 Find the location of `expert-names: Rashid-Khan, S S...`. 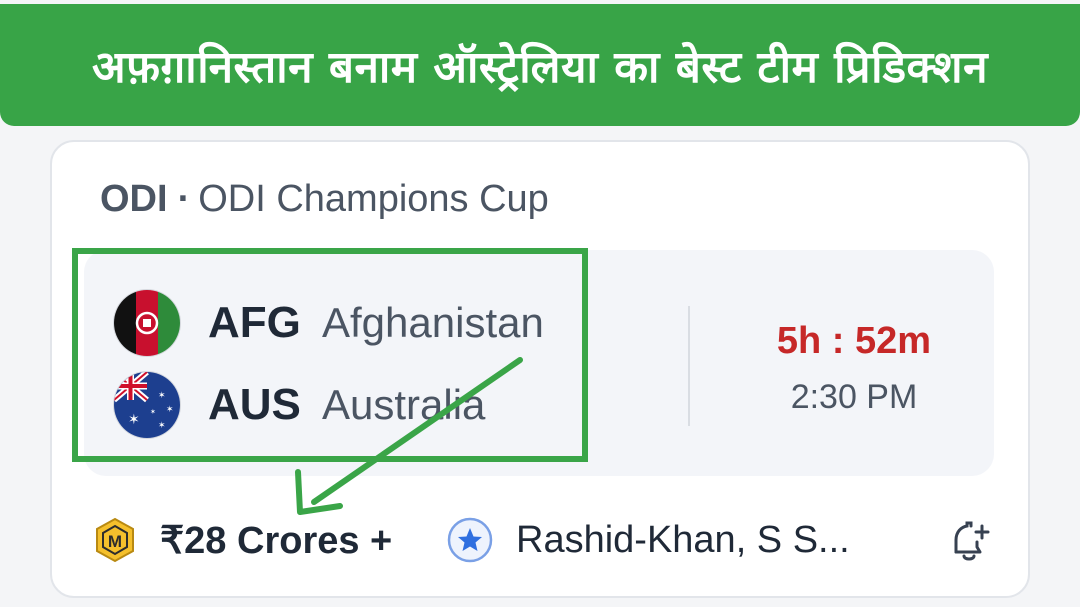

expert-names: Rashid-Khan, S S... is located at coordinates (683, 539).